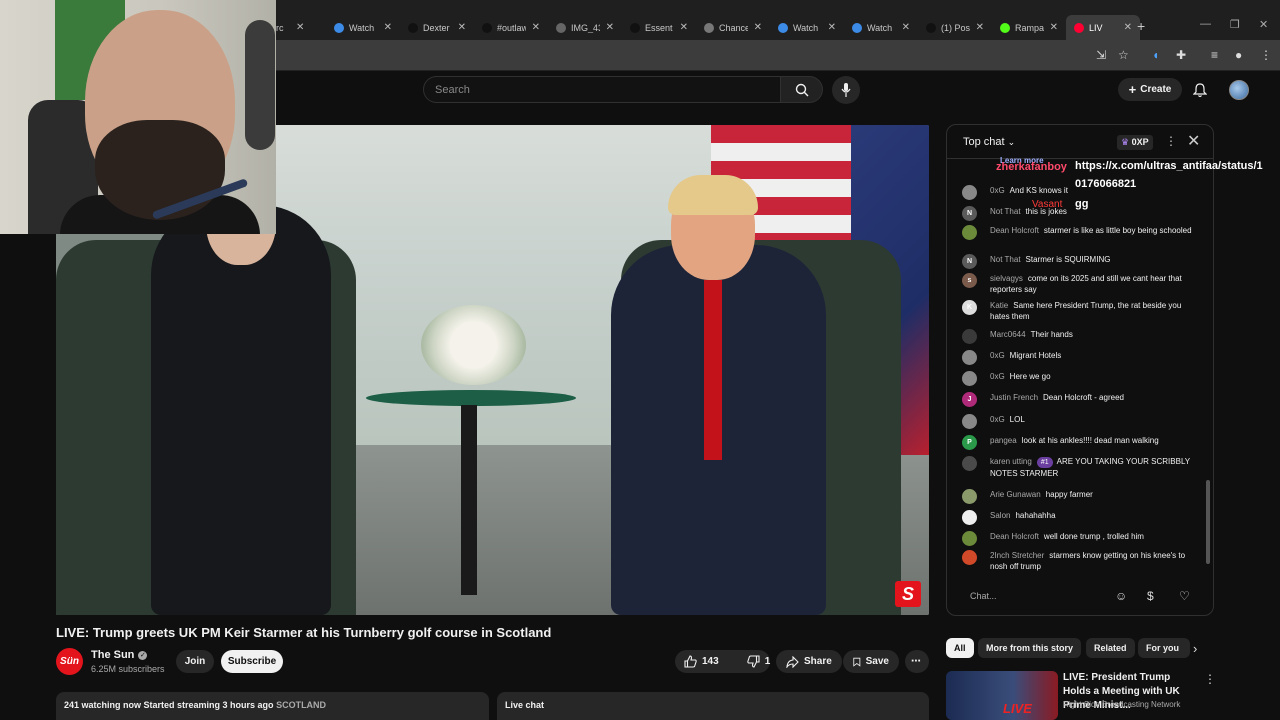 Image resolution: width=1280 pixels, height=720 pixels. I want to click on browser-tab: rc ✕, so click(301, 27).